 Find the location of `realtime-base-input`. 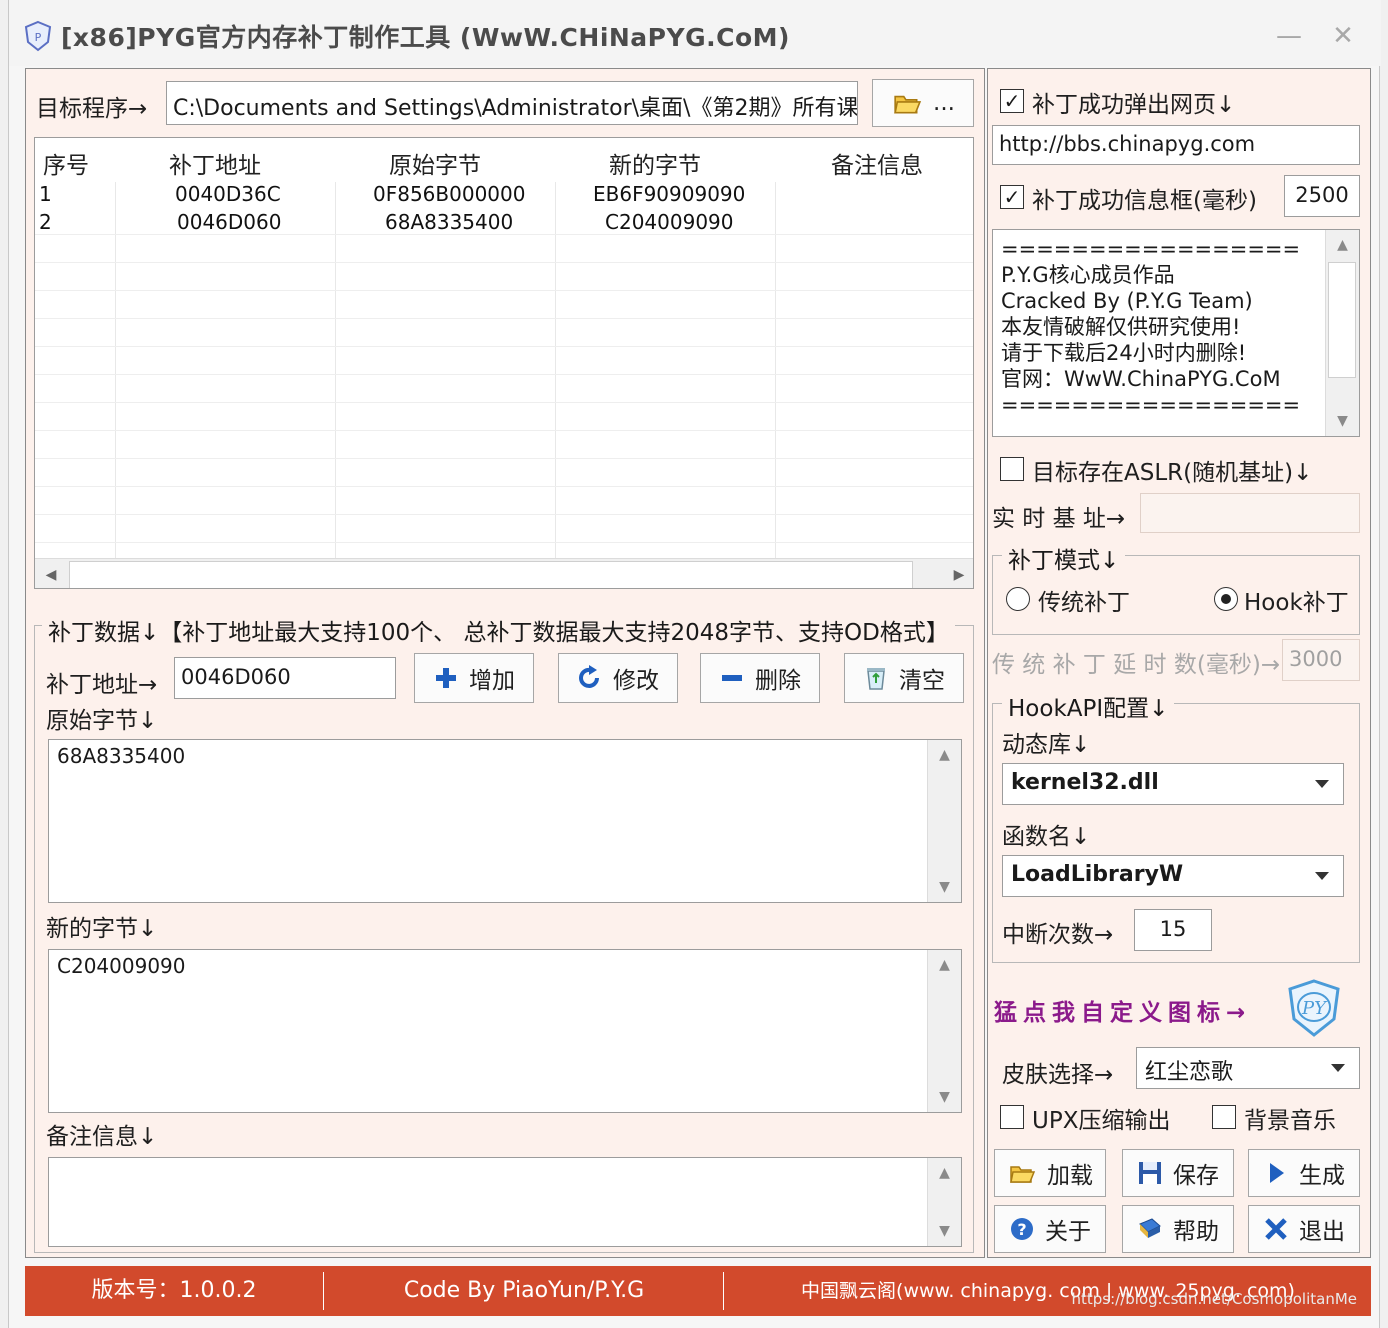

realtime-base-input is located at coordinates (1250, 513).